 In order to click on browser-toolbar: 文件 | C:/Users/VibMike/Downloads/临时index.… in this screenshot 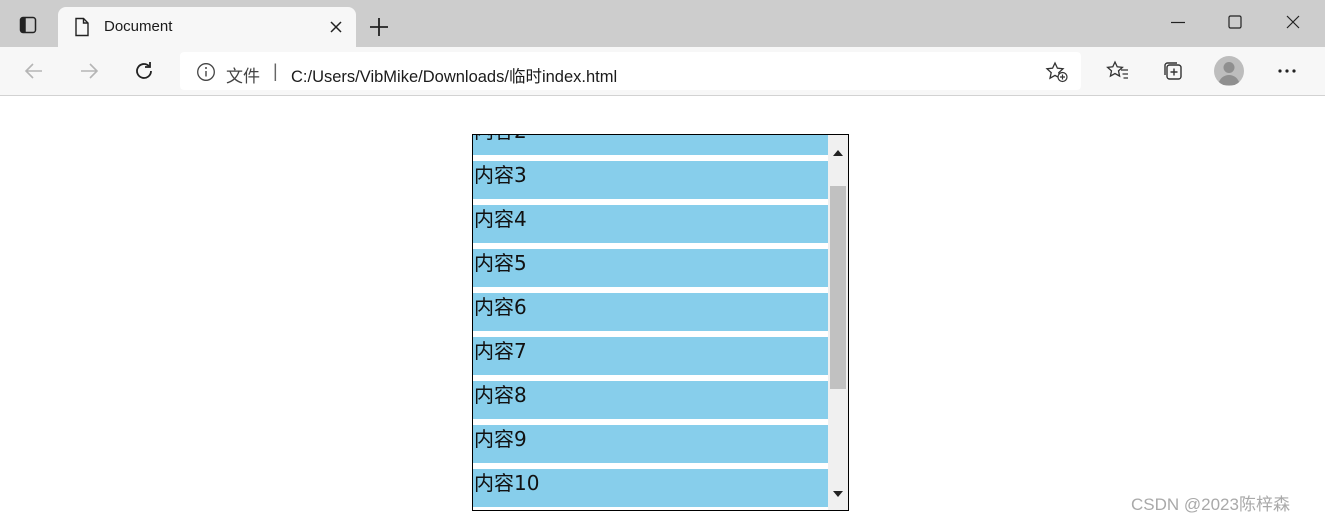, I will do `click(662, 71)`.